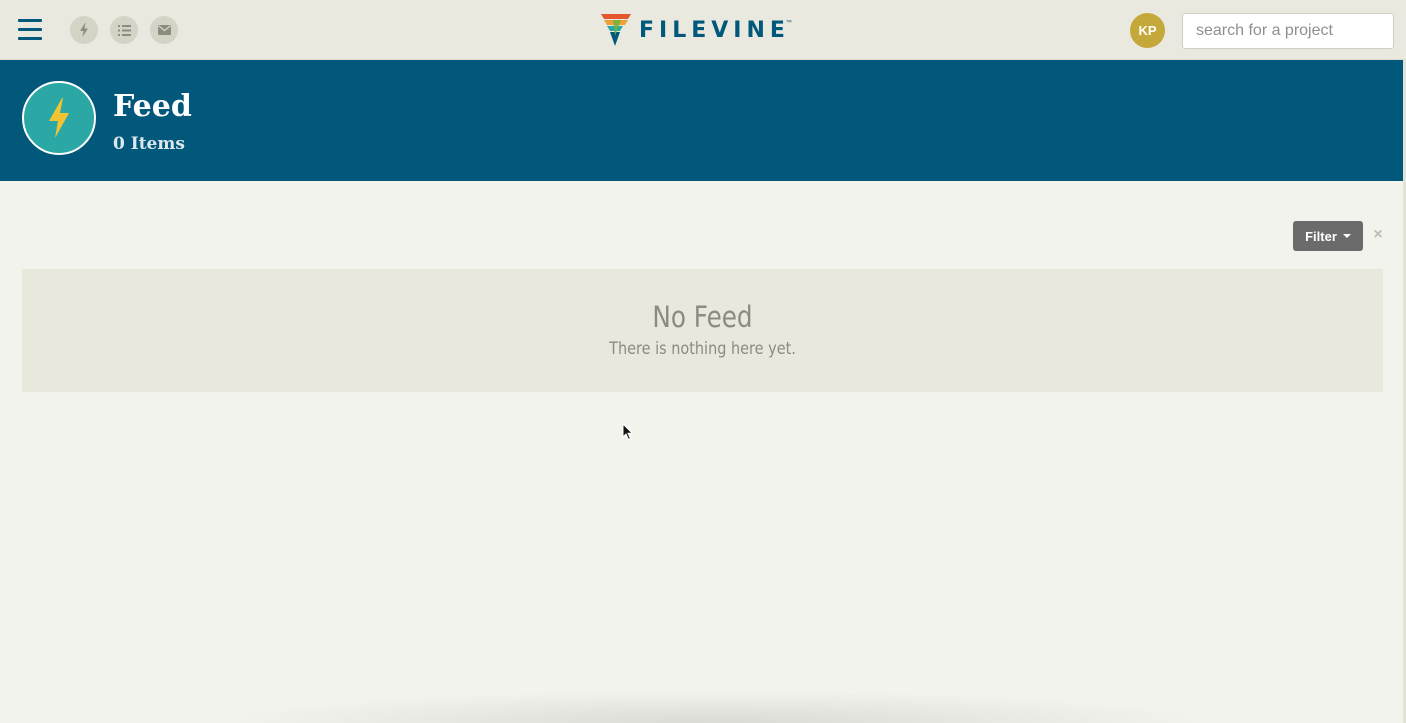 The width and height of the screenshot is (1406, 723). What do you see at coordinates (616, 30) in the screenshot?
I see `filevine-logo-mark-icon` at bounding box center [616, 30].